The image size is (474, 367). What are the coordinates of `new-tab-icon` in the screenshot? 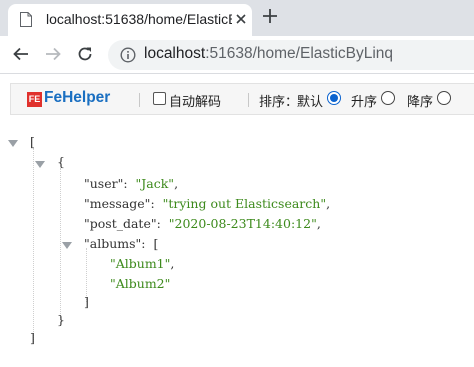 It's located at (270, 16).